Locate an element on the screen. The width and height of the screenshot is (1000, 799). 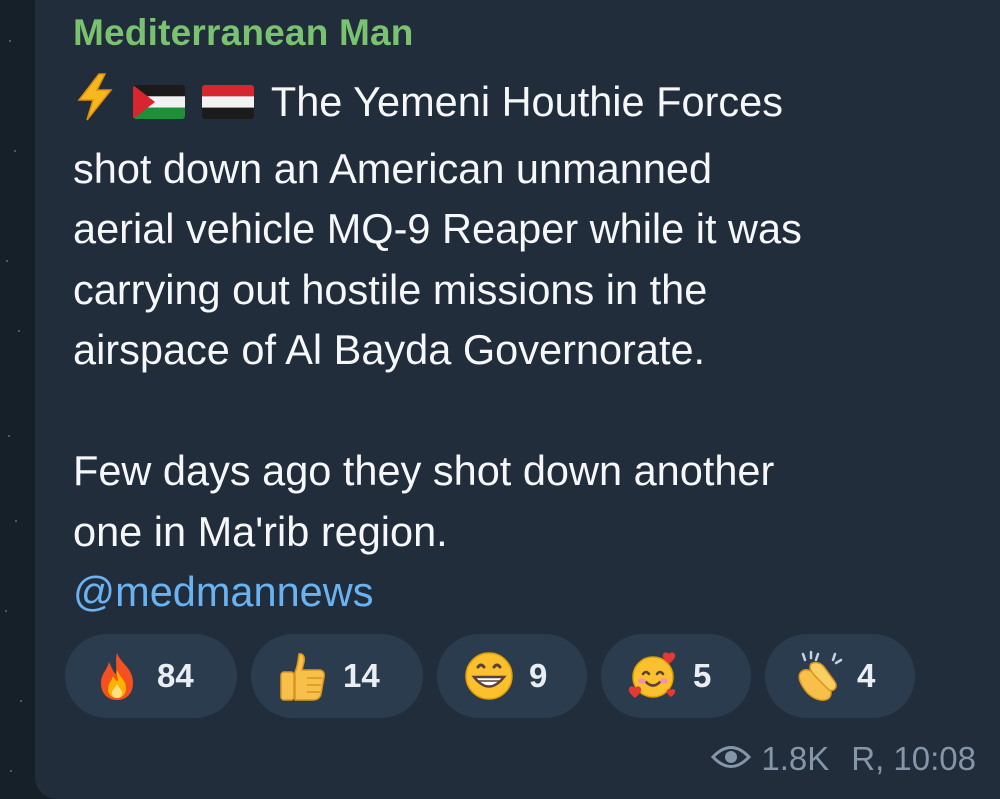
reaction-count: 5 is located at coordinates (702, 675).